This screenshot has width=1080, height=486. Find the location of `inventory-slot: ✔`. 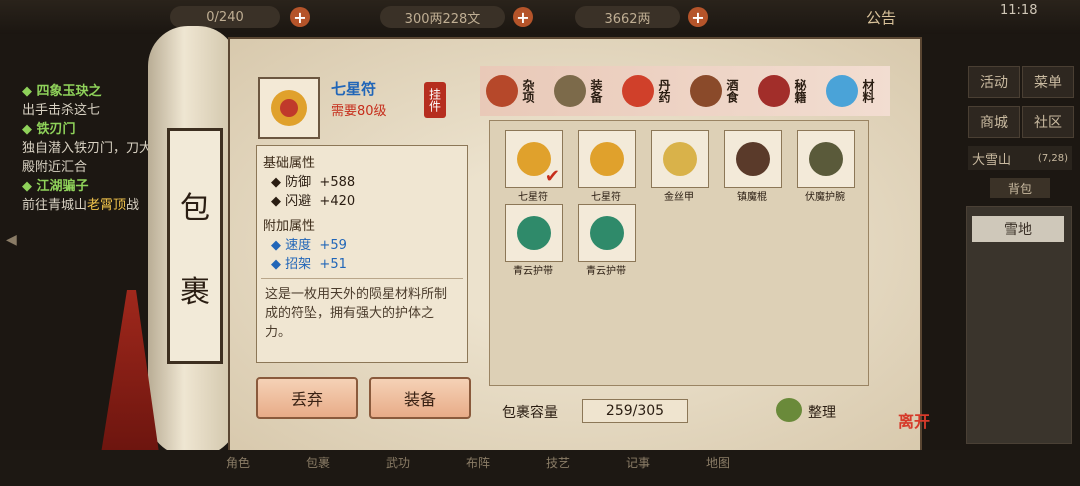

inventory-slot: ✔ is located at coordinates (534, 159).